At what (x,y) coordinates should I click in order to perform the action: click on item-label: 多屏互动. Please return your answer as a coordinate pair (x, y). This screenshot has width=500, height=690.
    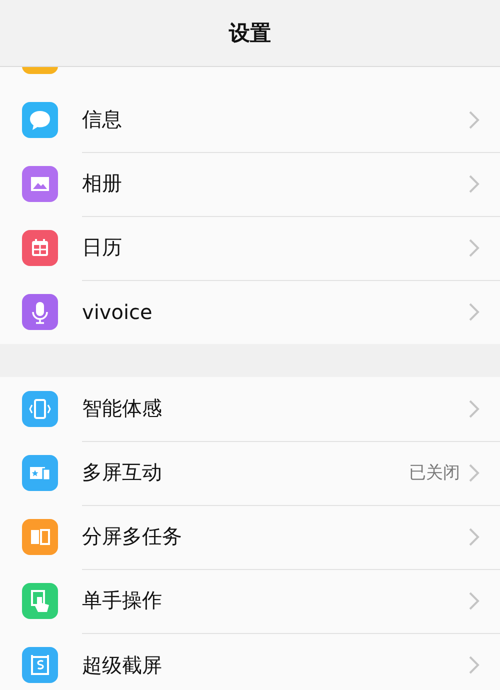
    Looking at the image, I should click on (122, 472).